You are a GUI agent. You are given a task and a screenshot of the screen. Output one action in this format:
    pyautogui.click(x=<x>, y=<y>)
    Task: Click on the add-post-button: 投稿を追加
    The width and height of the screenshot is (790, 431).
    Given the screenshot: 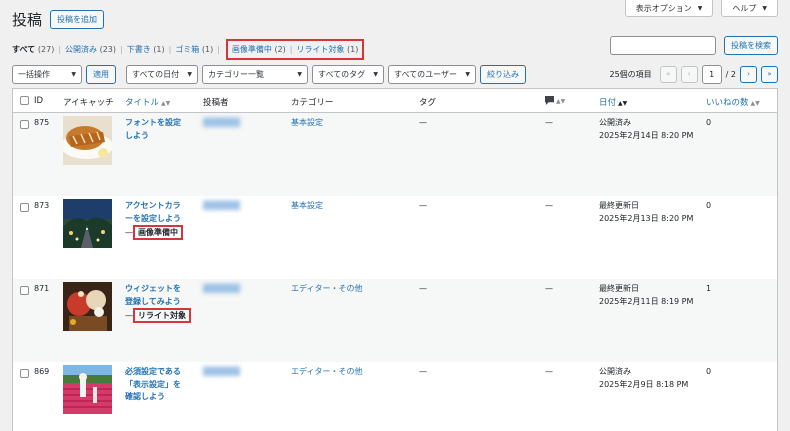 What is the action you would take?
    pyautogui.click(x=77, y=19)
    